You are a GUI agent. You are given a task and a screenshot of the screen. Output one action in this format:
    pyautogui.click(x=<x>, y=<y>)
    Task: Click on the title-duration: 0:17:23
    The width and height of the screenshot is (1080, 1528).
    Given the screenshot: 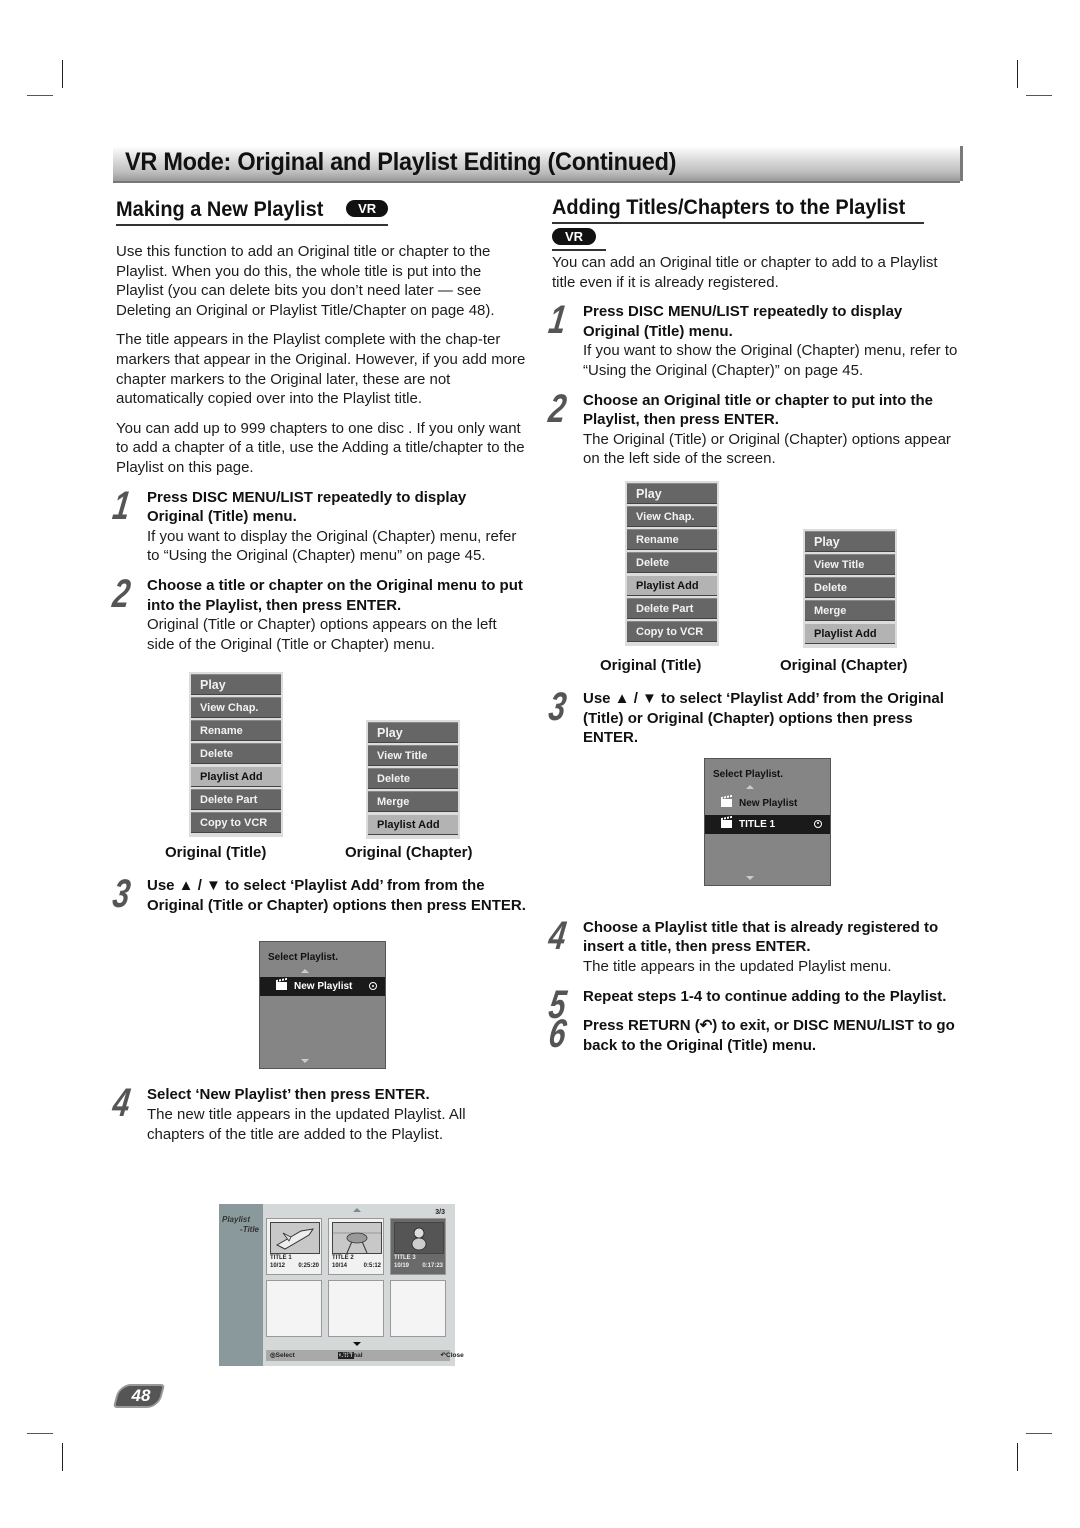 What is the action you would take?
    pyautogui.click(x=432, y=1266)
    